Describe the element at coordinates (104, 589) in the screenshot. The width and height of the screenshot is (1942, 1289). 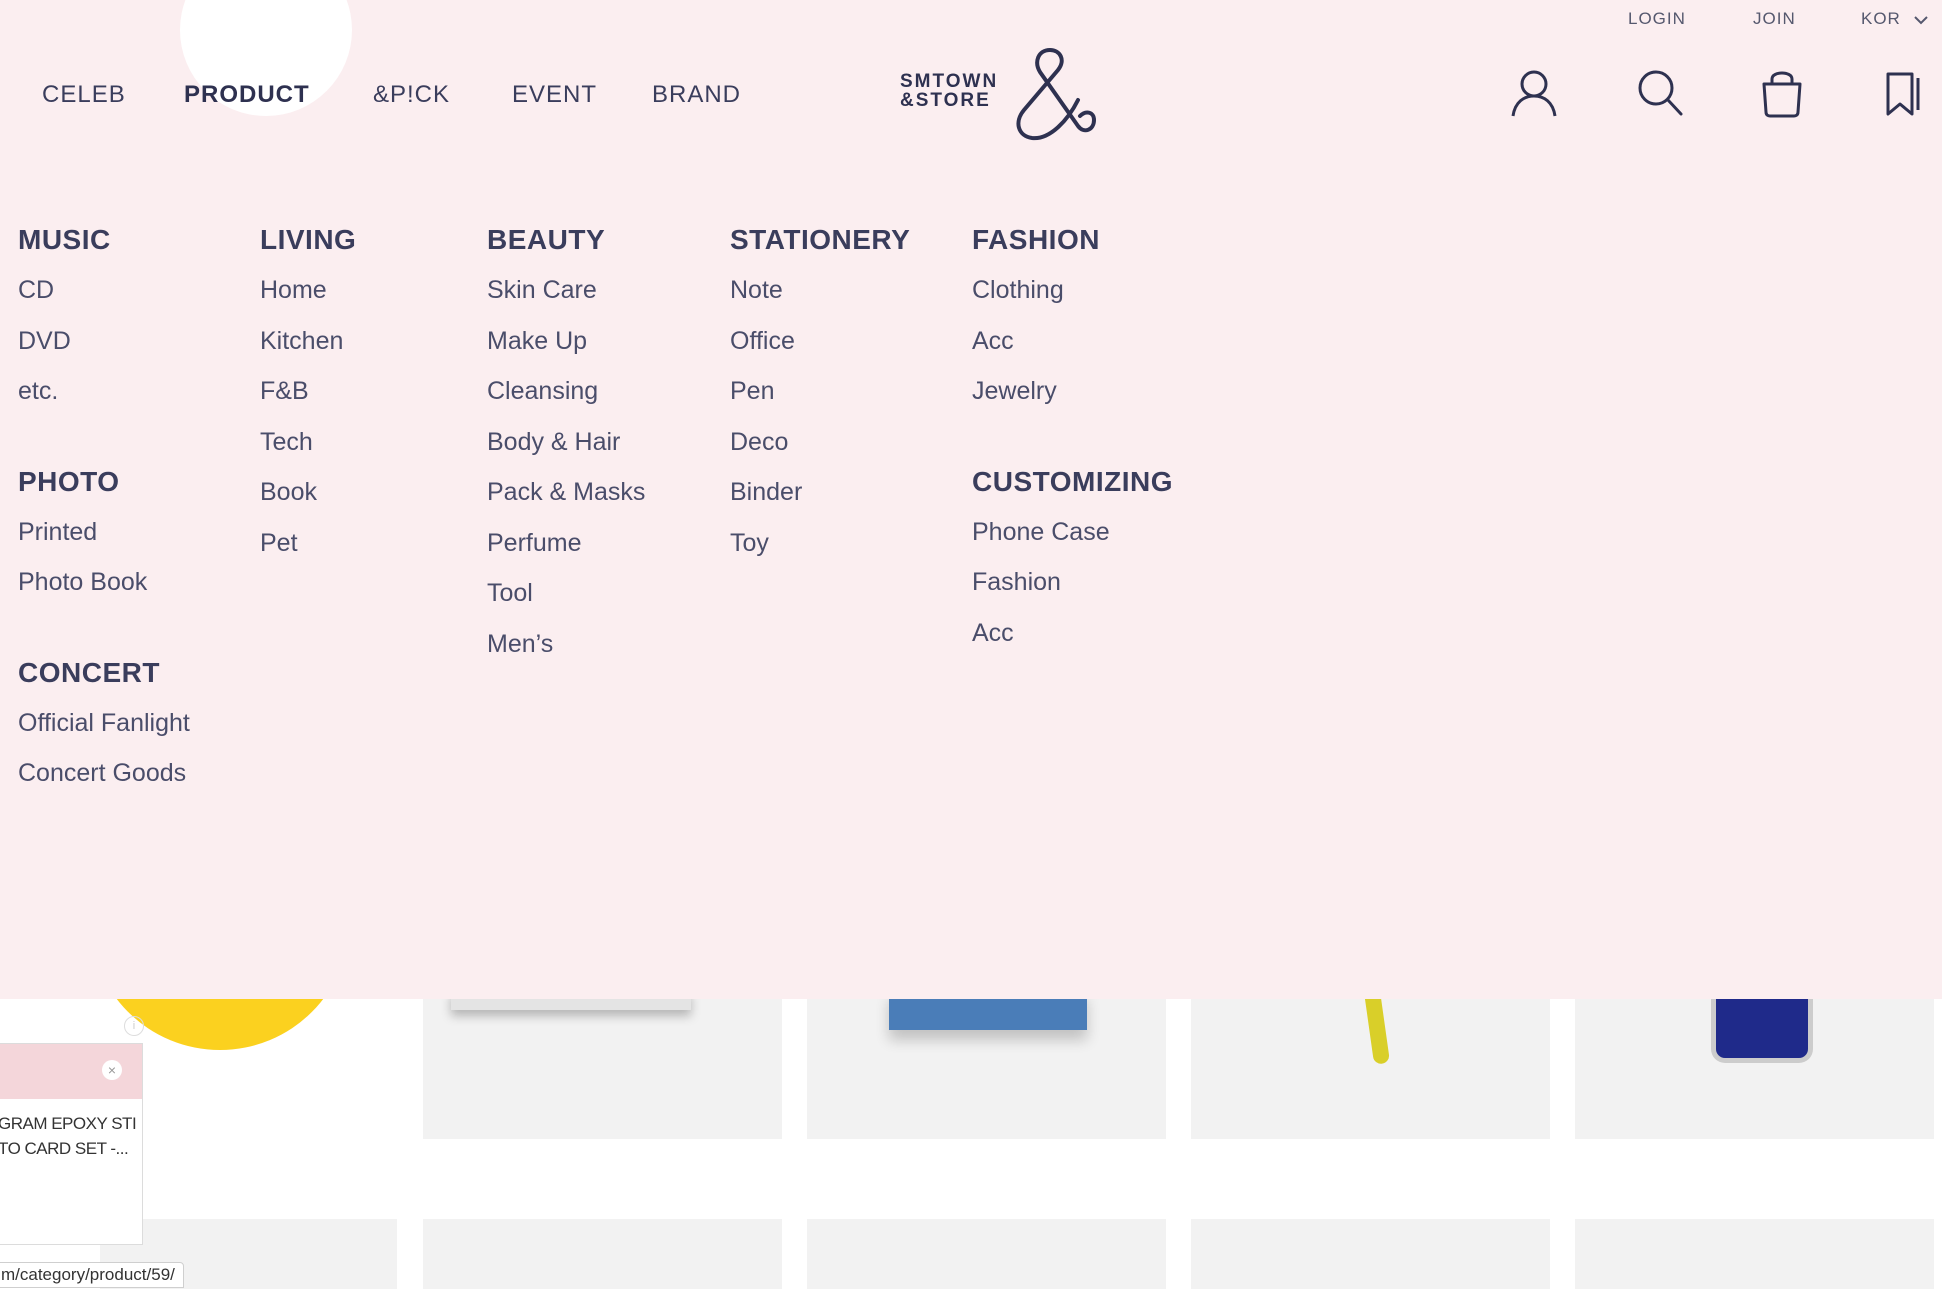
I see `menu-link-photo-book: Photo Book` at that location.